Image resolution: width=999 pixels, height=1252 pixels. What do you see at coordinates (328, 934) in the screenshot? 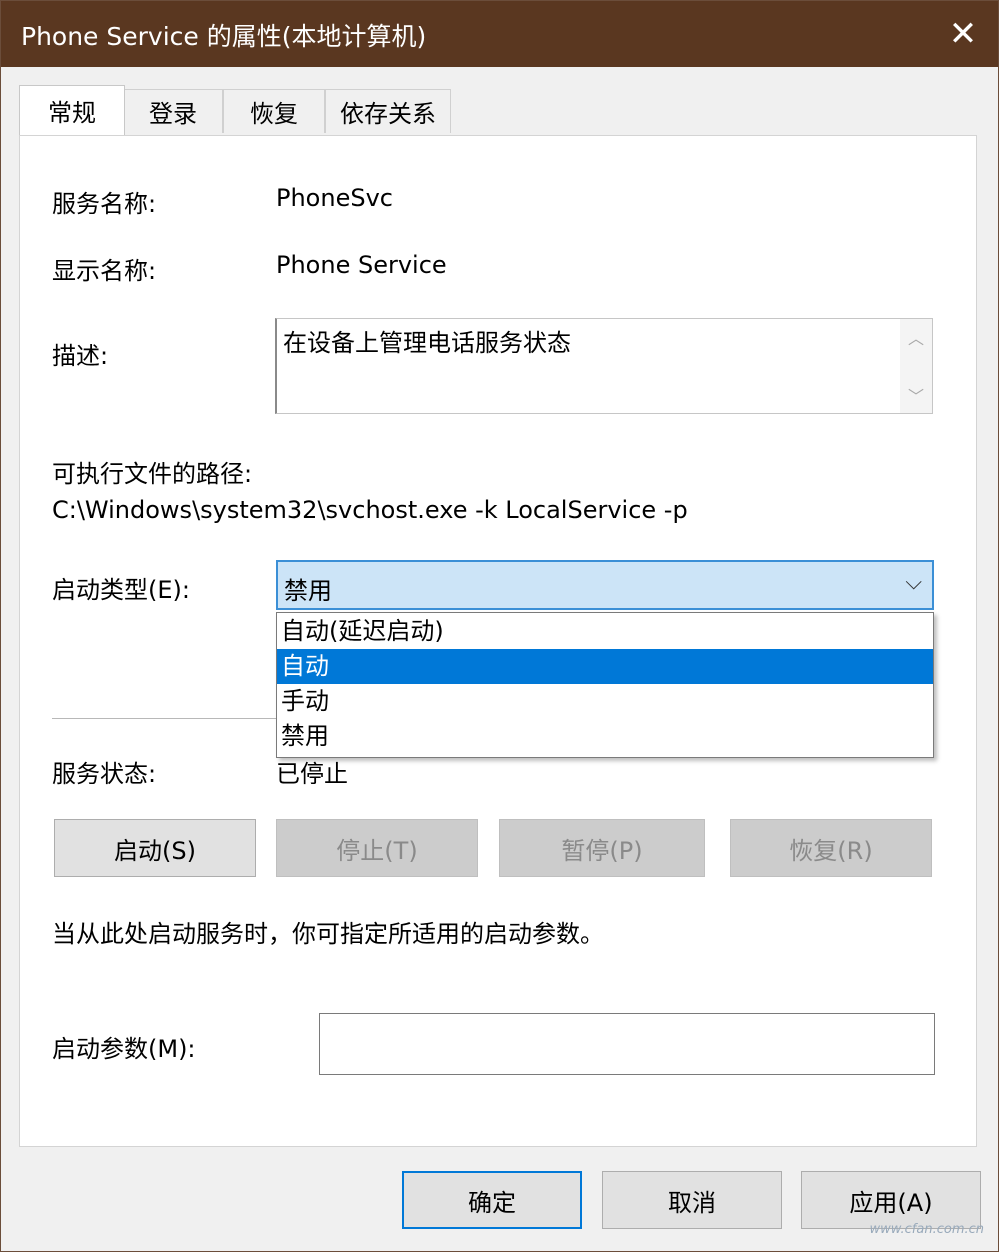
I see `start-params-hint: 当从此处启动服务时，你可指定所适用的启动参数。` at bounding box center [328, 934].